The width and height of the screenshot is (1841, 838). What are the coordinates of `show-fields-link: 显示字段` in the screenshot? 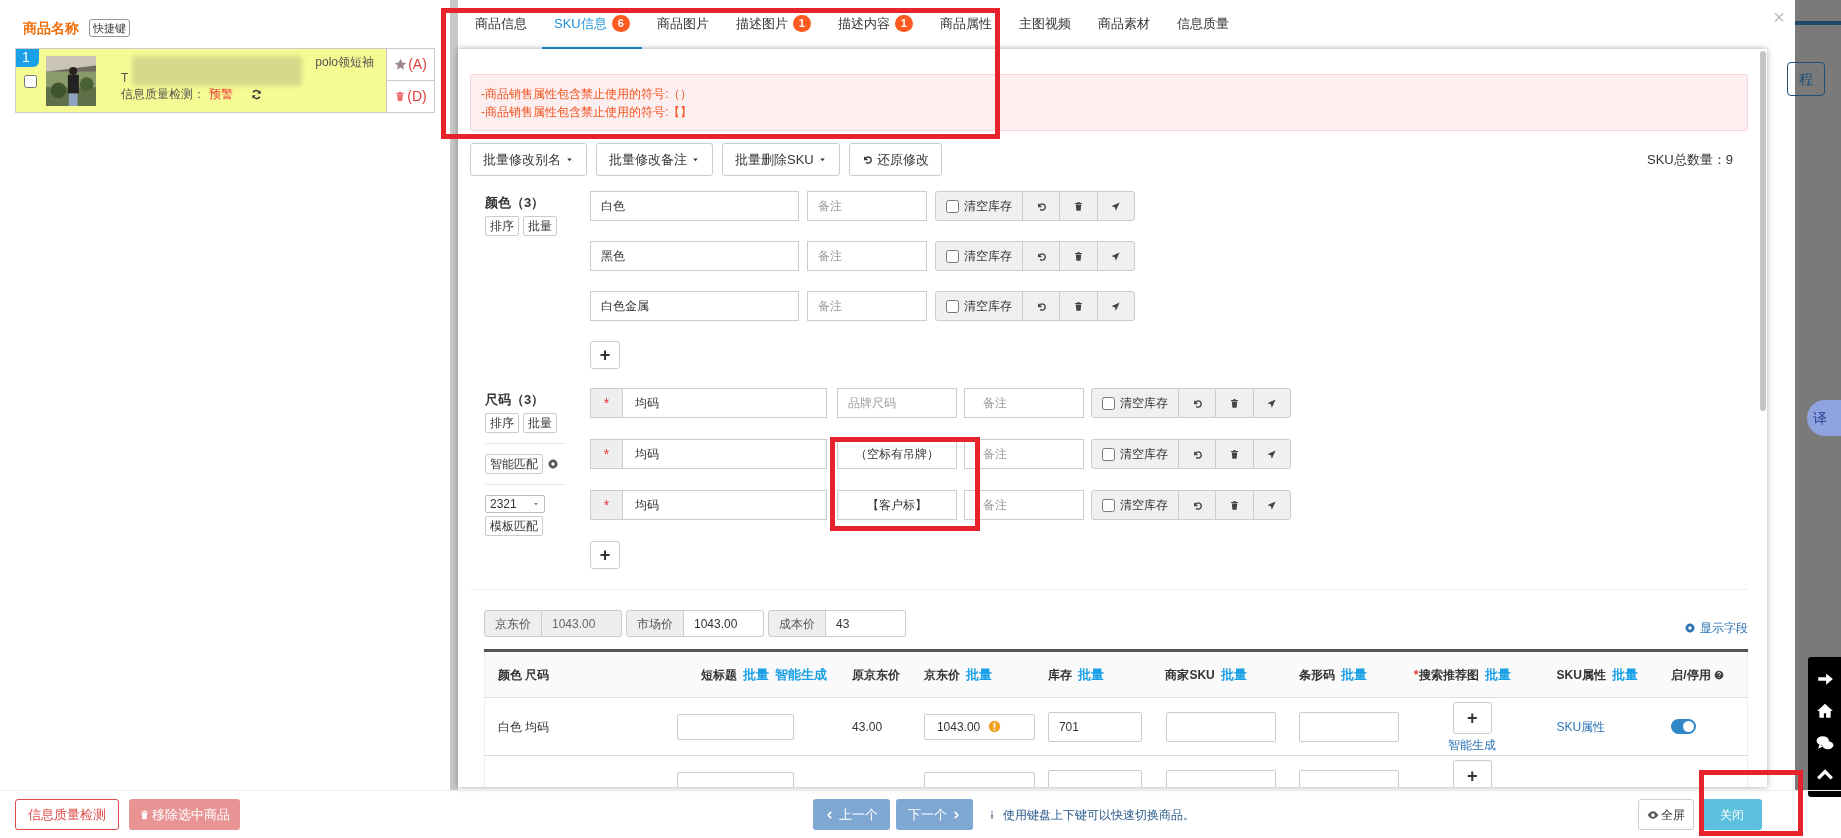 It's located at (1716, 628).